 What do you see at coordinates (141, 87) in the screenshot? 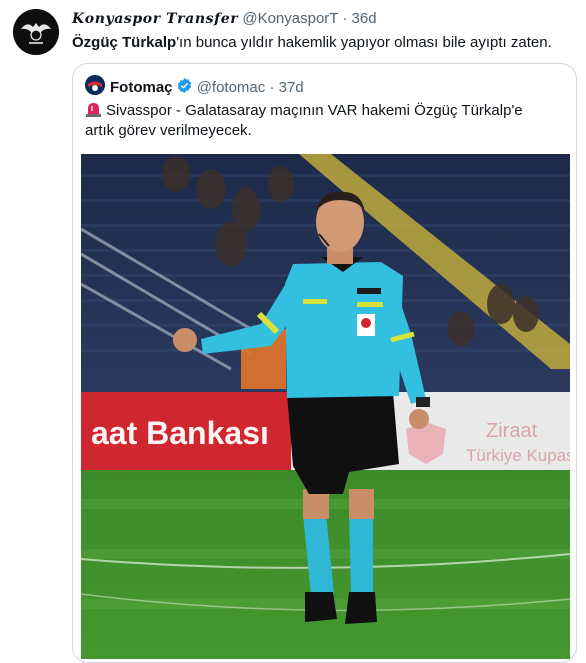
I see `quoted-author-name: Fotomaç` at bounding box center [141, 87].